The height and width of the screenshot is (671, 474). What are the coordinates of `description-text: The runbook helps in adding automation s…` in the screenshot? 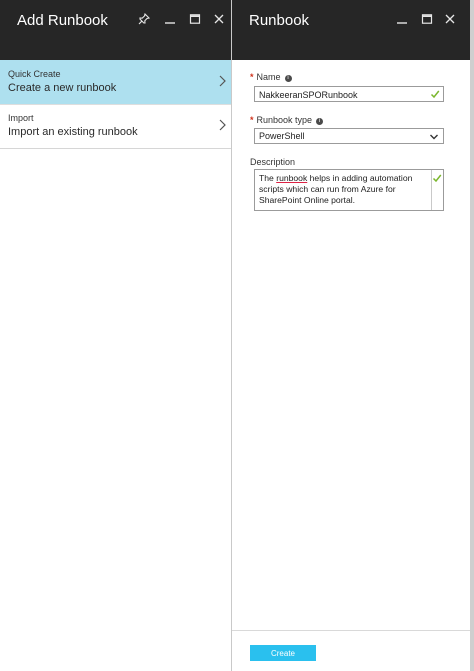 It's located at (344, 189).